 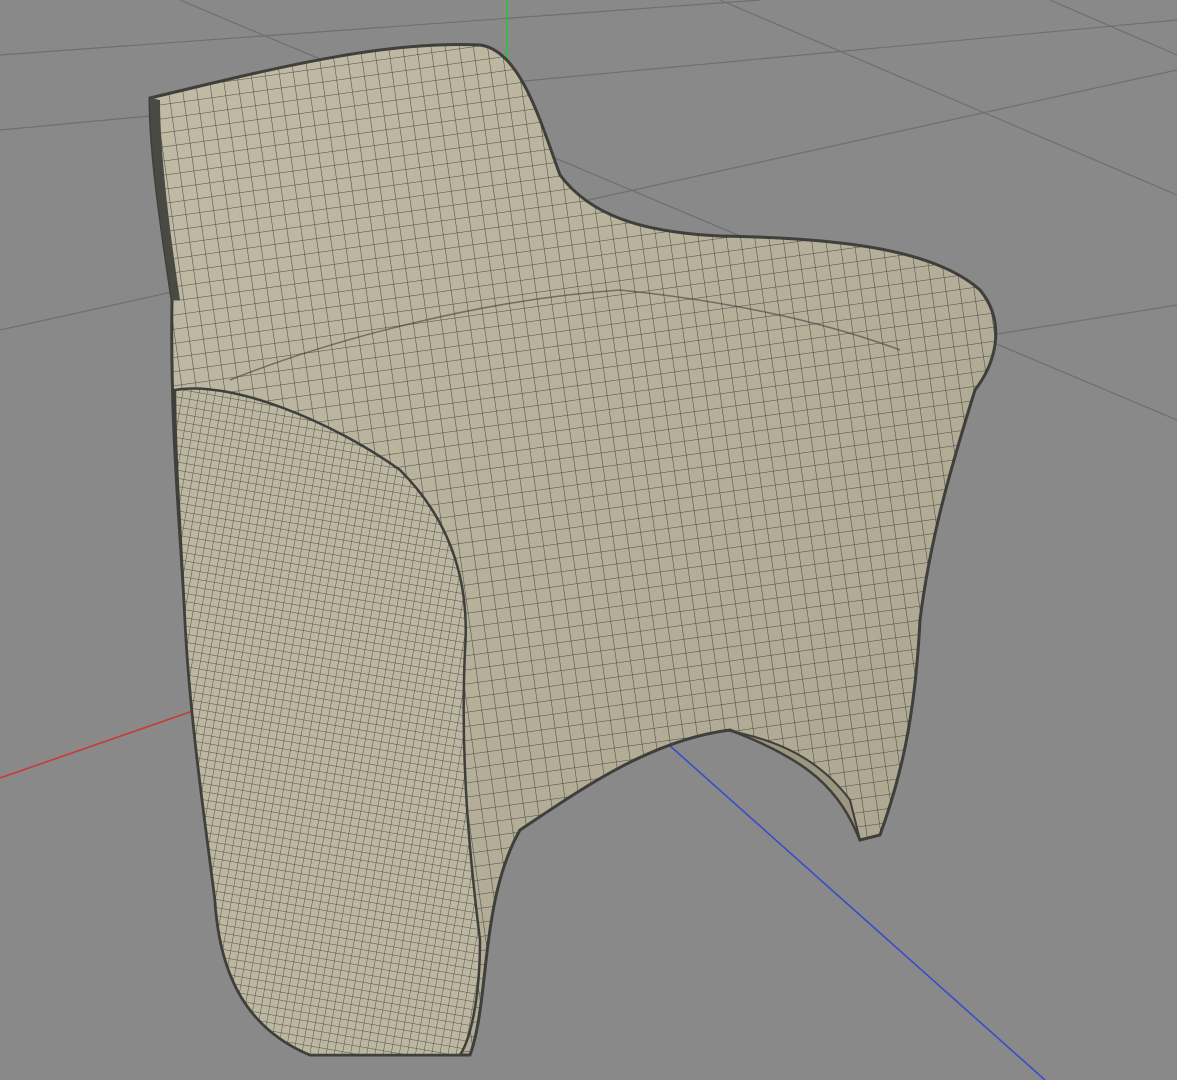 What do you see at coordinates (105, 741) in the screenshot?
I see `x-axis-line` at bounding box center [105, 741].